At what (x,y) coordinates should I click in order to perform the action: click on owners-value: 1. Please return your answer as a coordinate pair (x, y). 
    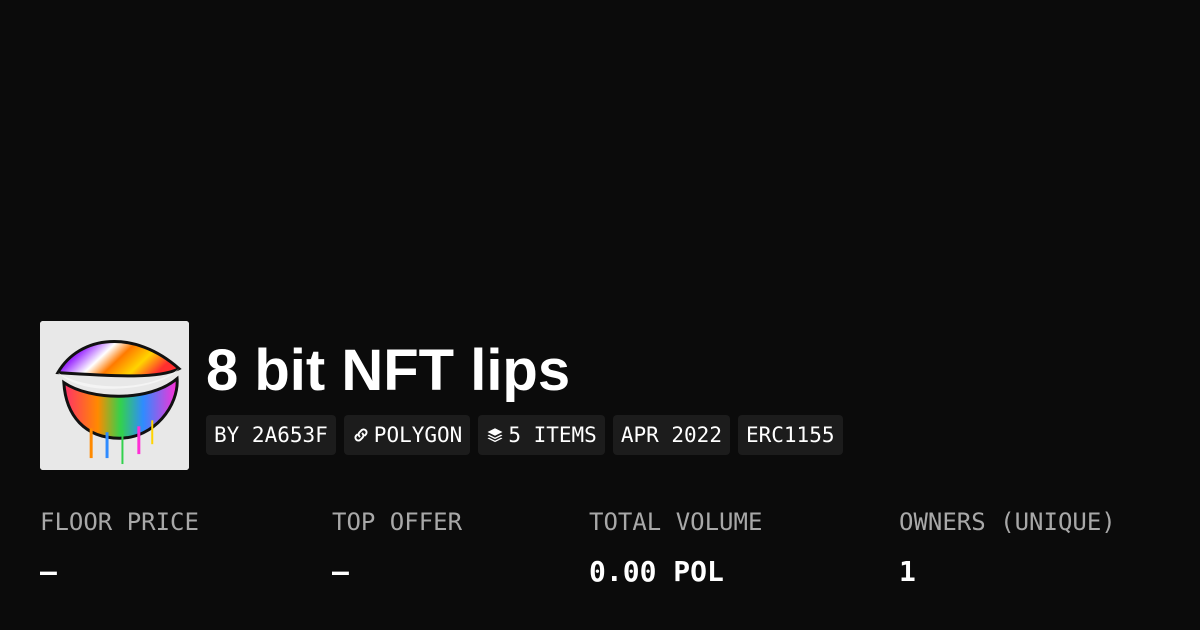
    Looking at the image, I should click on (907, 571).